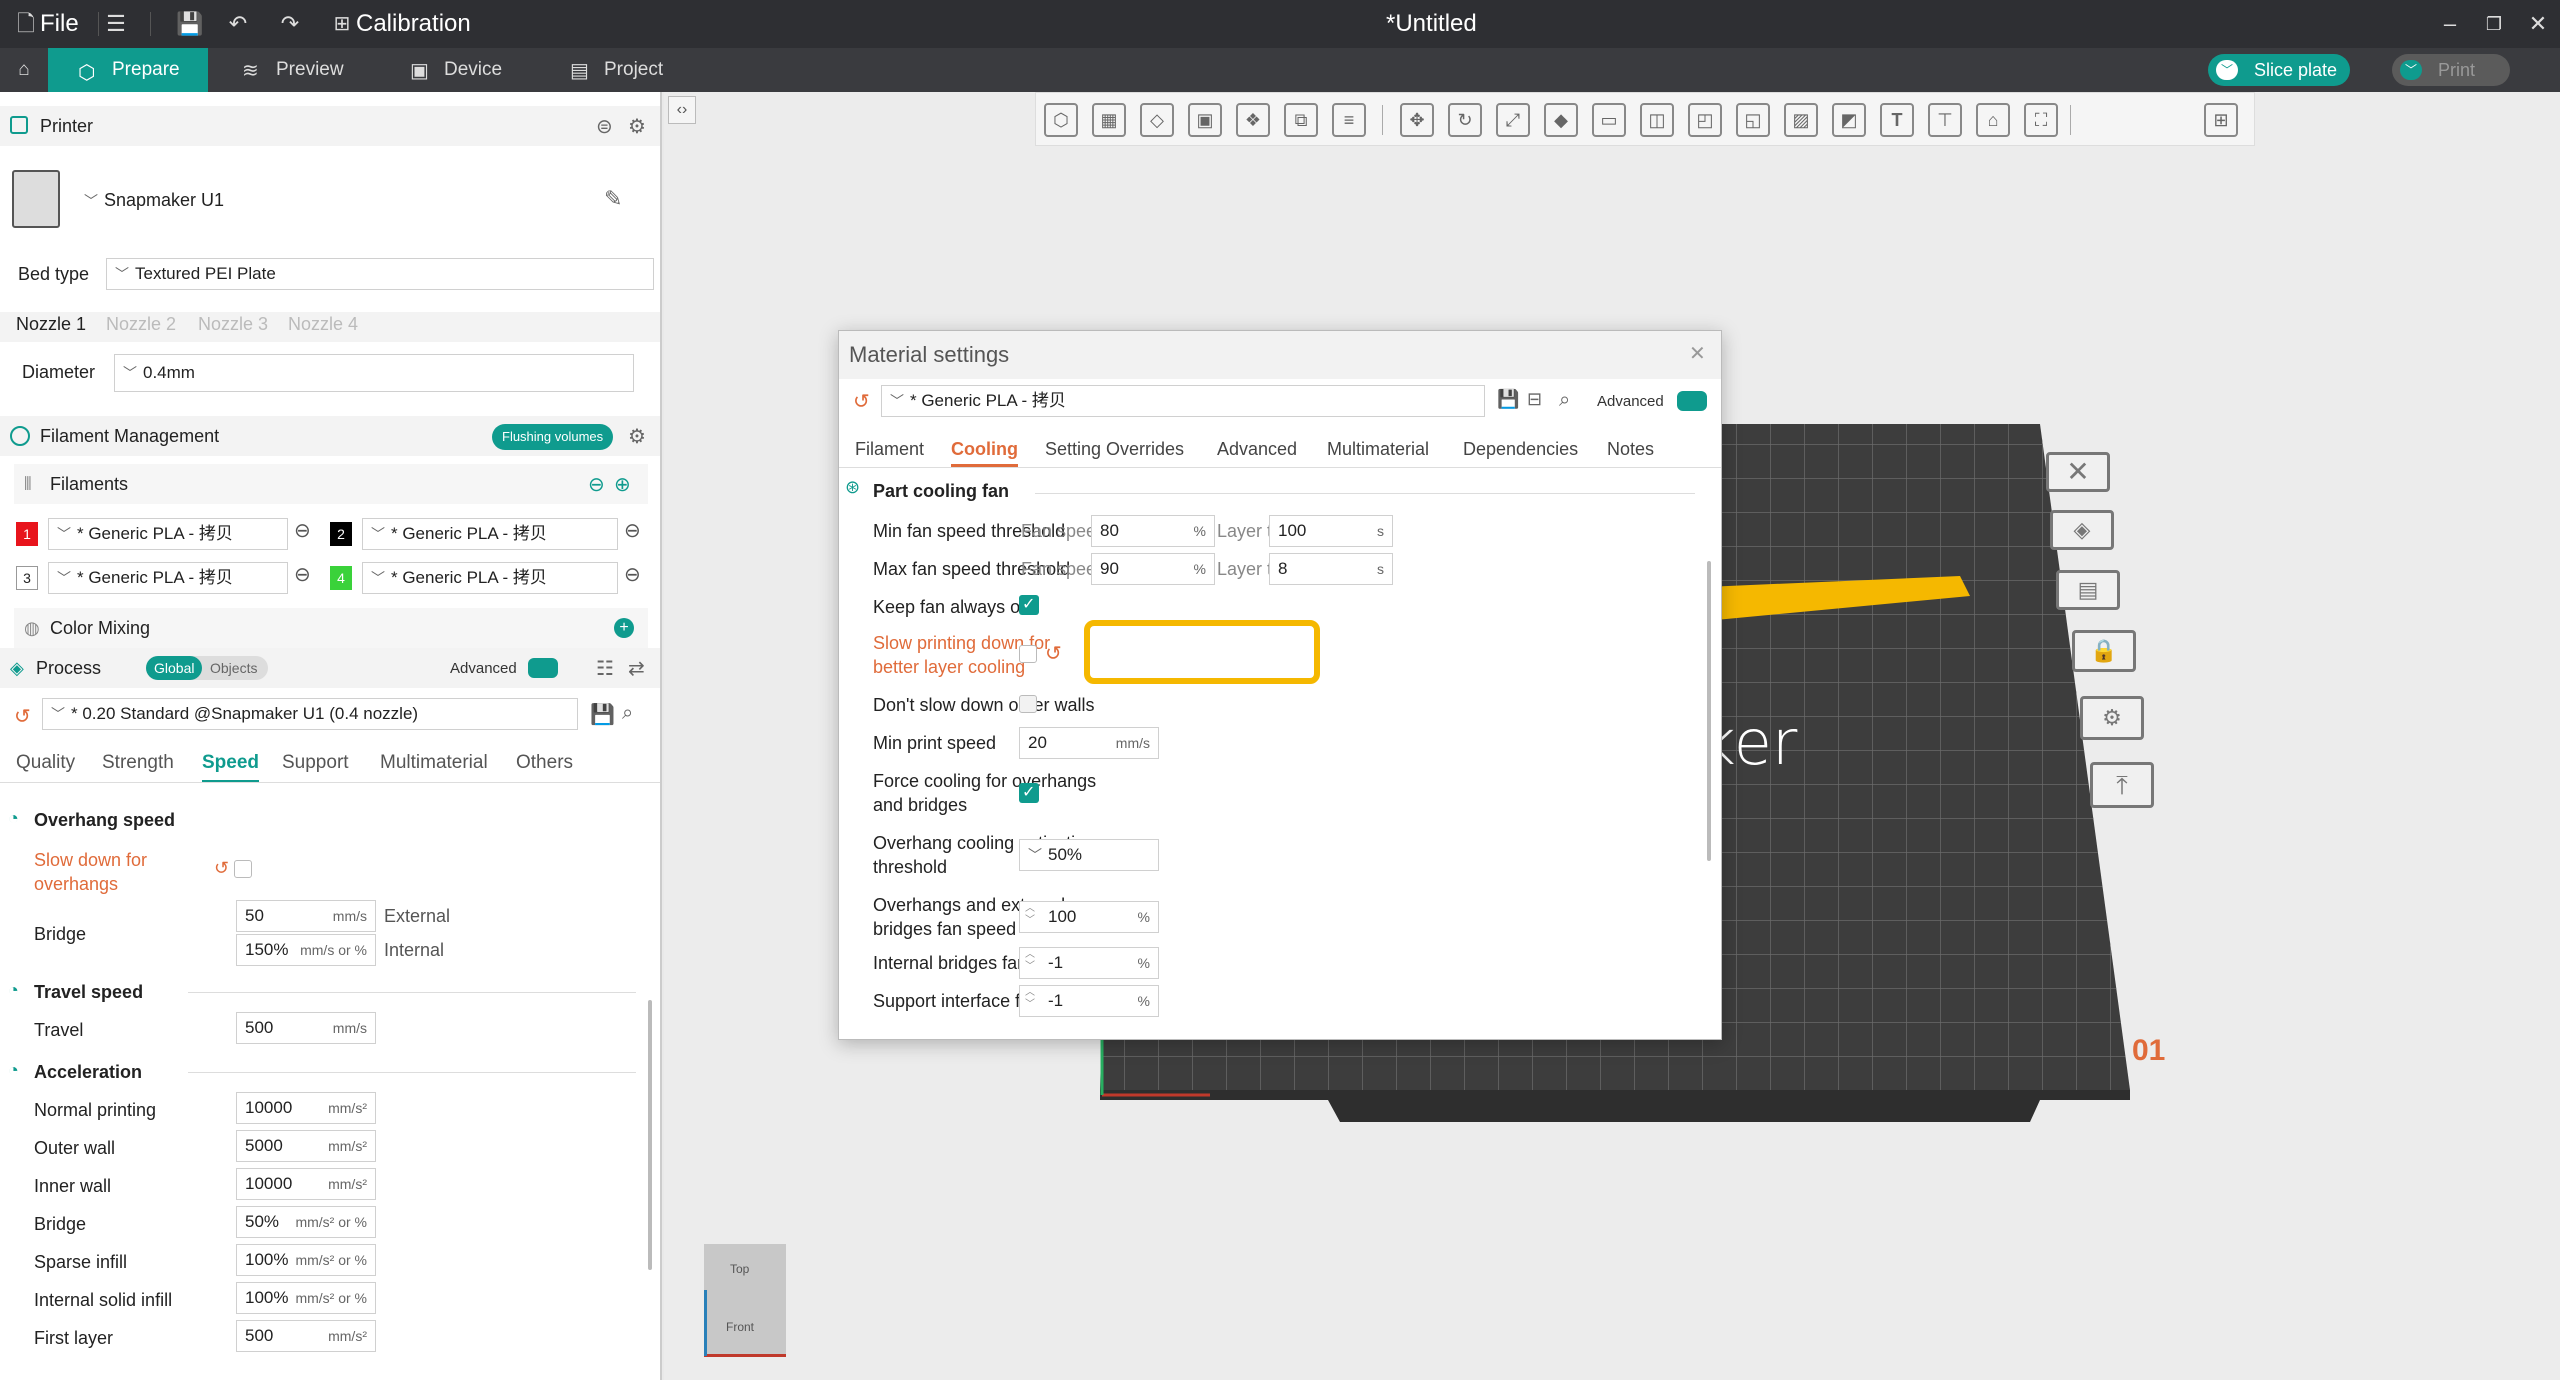 The width and height of the screenshot is (2560, 1380). I want to click on tab-support: Support, so click(315, 763).